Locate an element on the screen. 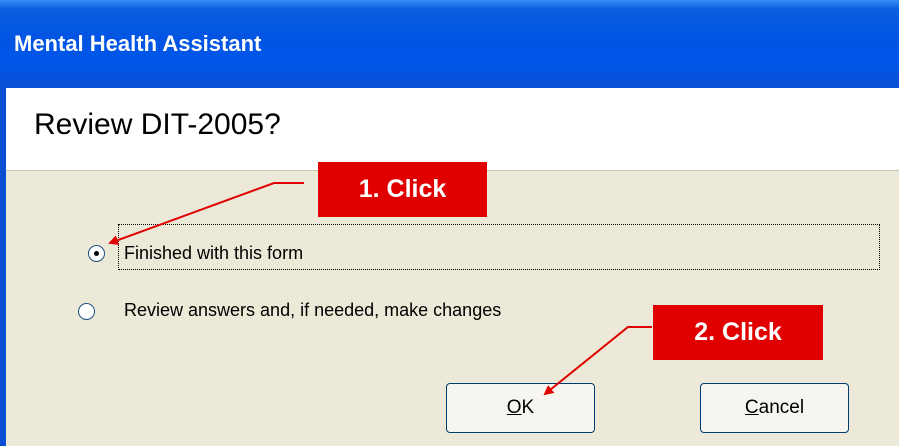 This screenshot has width=899, height=446. callout-step-1: 1. Click is located at coordinates (402, 189).